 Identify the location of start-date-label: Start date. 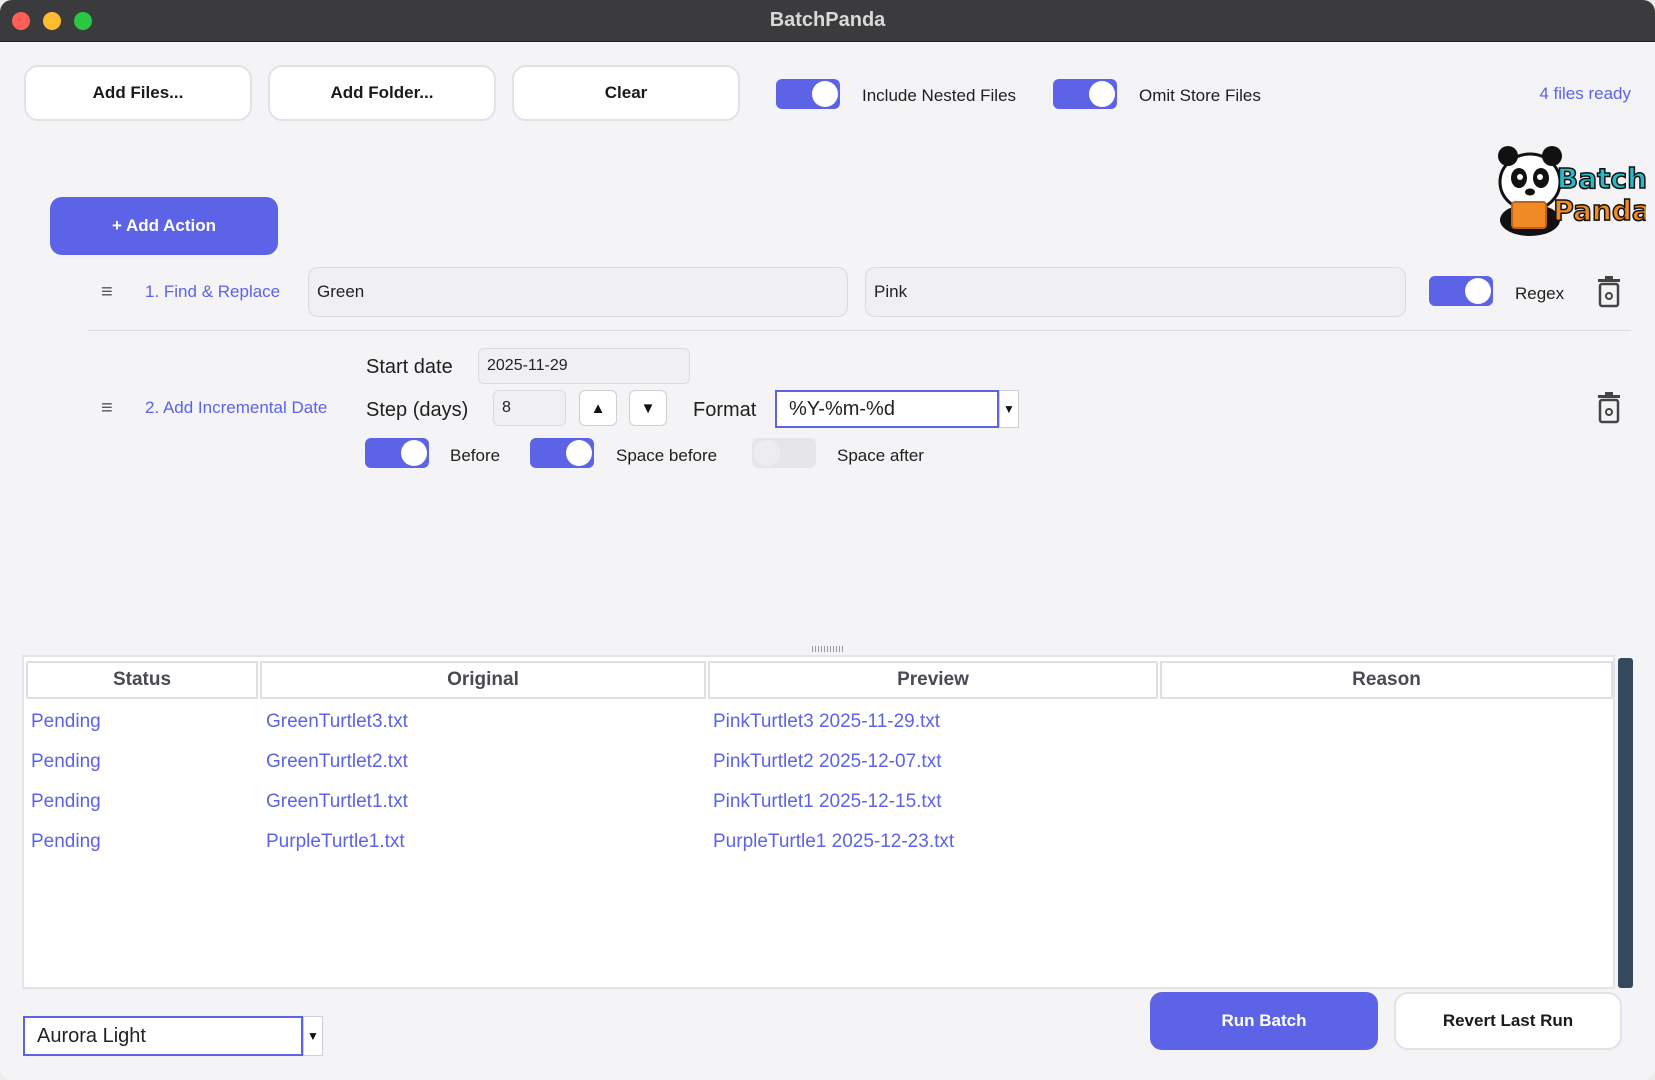
(409, 367).